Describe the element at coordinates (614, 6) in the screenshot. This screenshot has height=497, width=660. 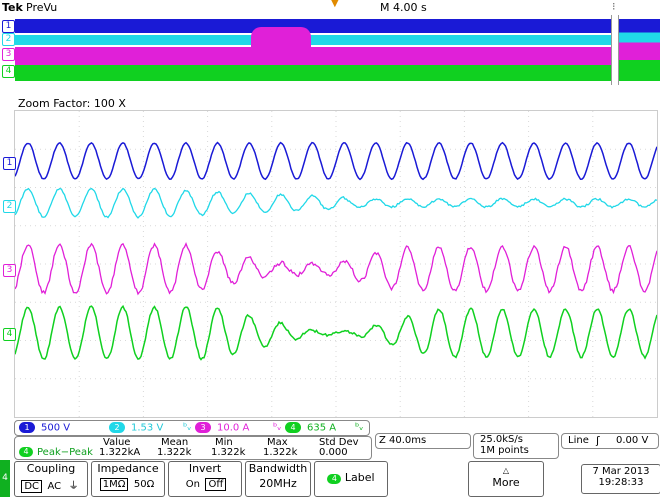
I see `record-end-marker: ⁝` at that location.